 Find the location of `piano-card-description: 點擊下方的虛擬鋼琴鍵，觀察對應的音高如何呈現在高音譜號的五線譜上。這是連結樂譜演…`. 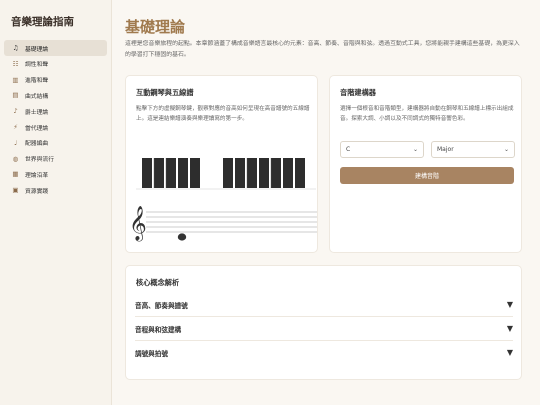

piano-card-description: 點擊下方的虛擬鋼琴鍵，觀察對應的音高如何呈現在高音譜號的五線譜上。這是連結樂譜演… is located at coordinates (223, 114).